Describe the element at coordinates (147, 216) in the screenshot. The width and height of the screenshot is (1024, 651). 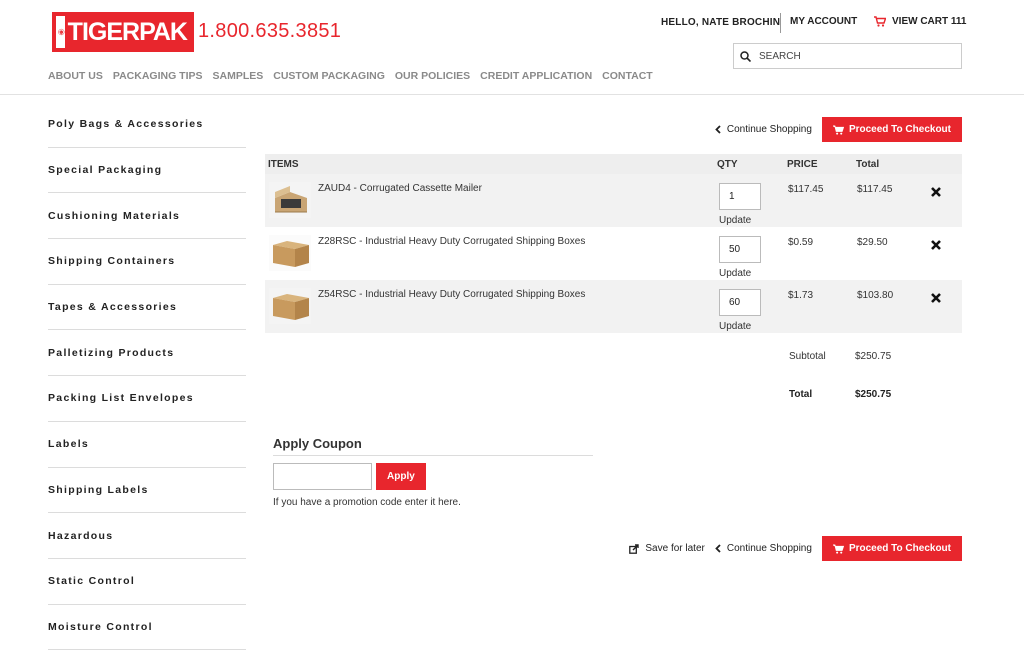
I see `sidebar-item-cushioning-materials: Cushioning Materials` at that location.